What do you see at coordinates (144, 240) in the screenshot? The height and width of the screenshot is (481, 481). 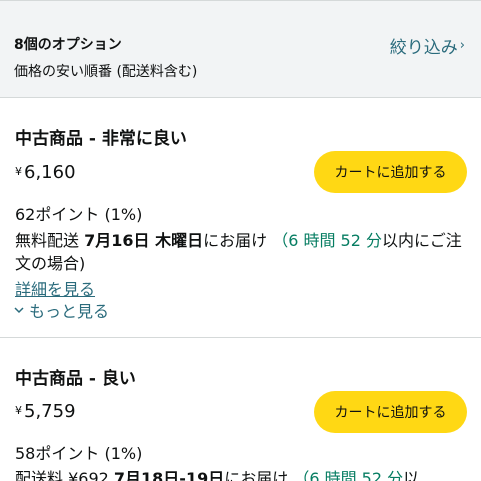 I see `delivery-date: 7月16日 木曜日` at bounding box center [144, 240].